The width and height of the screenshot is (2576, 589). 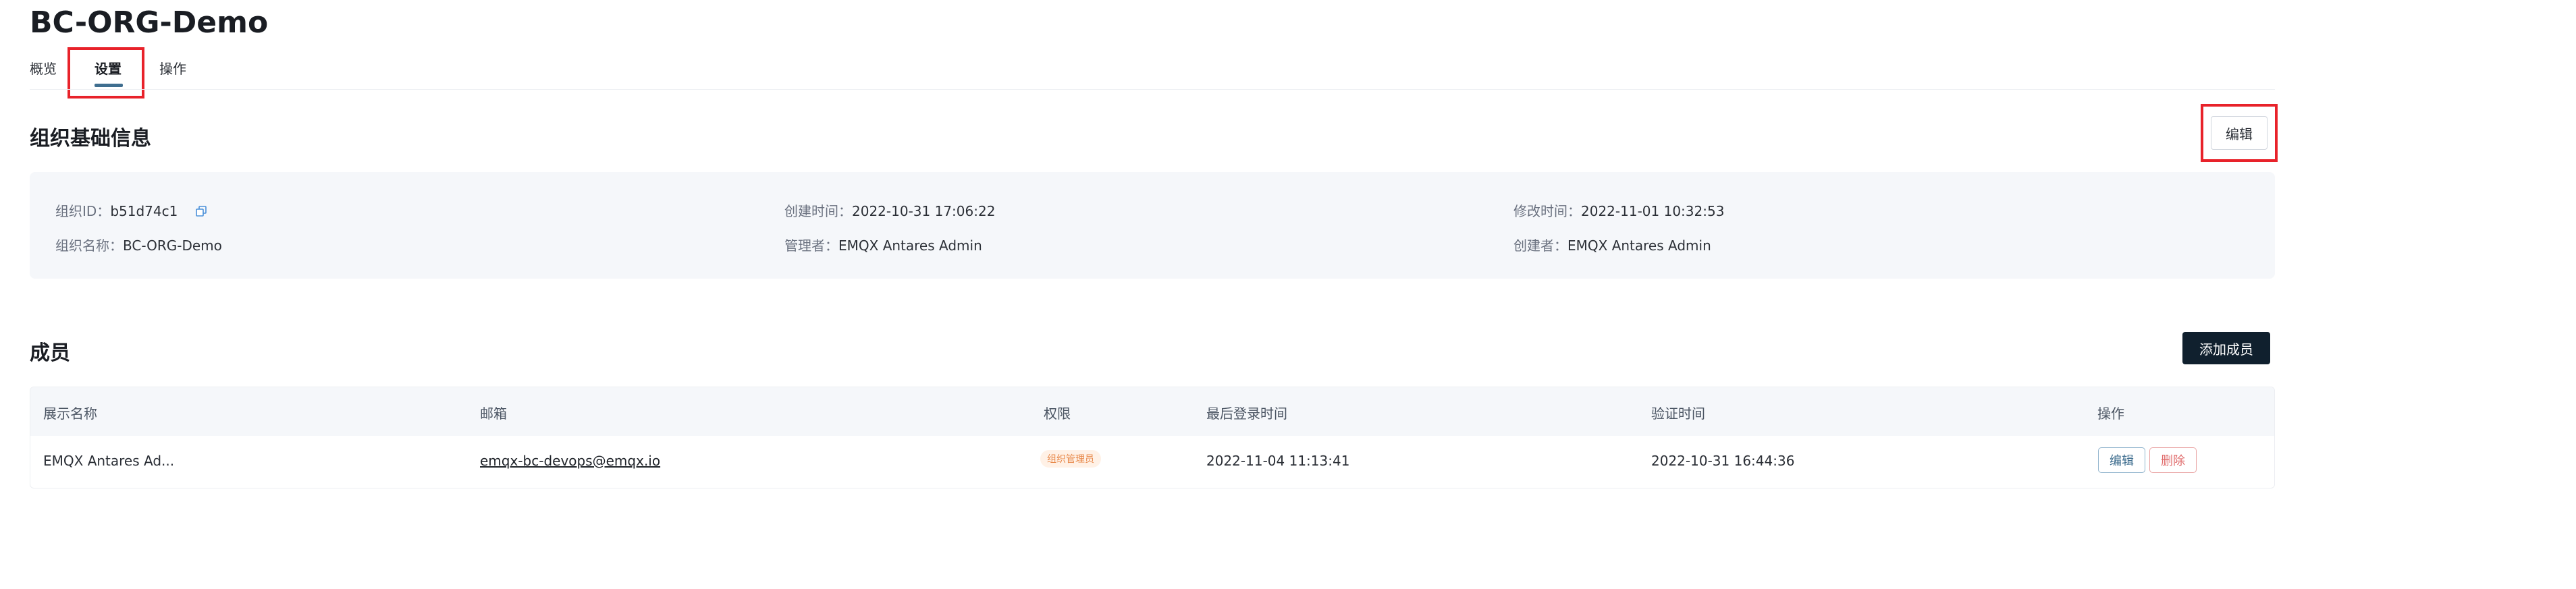 What do you see at coordinates (43, 68) in the screenshot?
I see `tab-overview: 概览` at bounding box center [43, 68].